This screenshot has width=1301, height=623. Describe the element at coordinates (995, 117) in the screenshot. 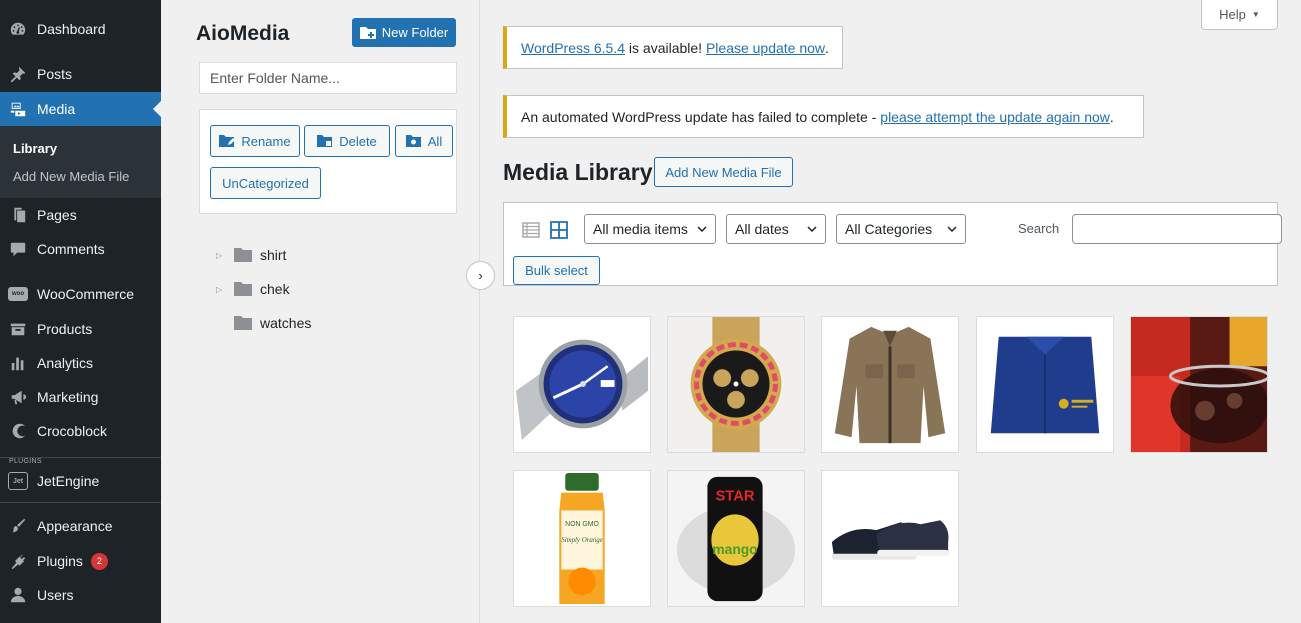

I see `attempt-update-link: please attempt the update again now` at that location.